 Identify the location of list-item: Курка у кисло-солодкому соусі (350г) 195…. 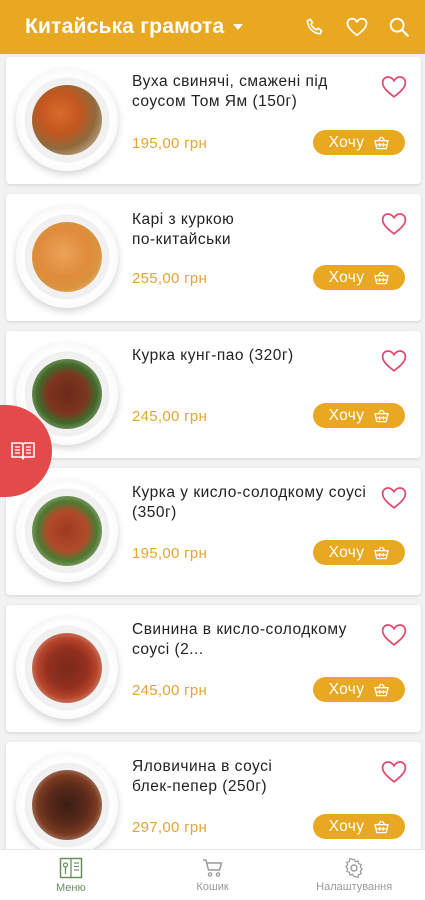
(213, 531).